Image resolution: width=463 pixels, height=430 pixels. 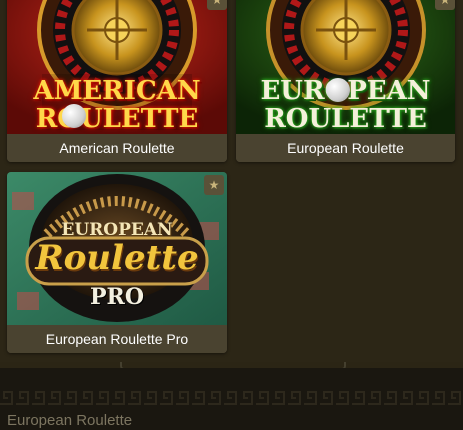 What do you see at coordinates (70, 420) in the screenshot?
I see `footer-title: European Roulette` at bounding box center [70, 420].